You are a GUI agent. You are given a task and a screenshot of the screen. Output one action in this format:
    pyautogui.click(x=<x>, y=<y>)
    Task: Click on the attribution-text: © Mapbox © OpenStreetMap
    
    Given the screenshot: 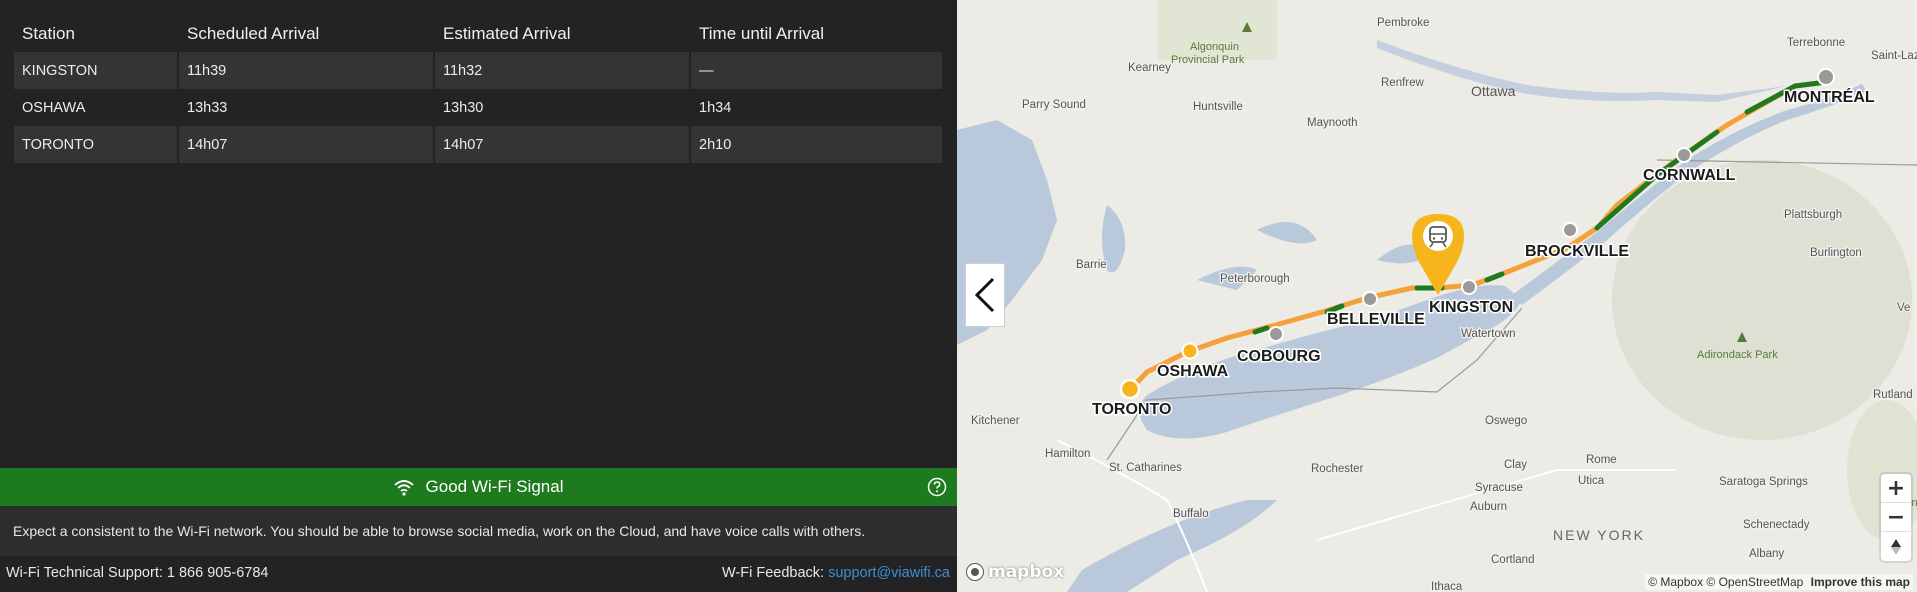 What is the action you would take?
    pyautogui.click(x=1725, y=582)
    